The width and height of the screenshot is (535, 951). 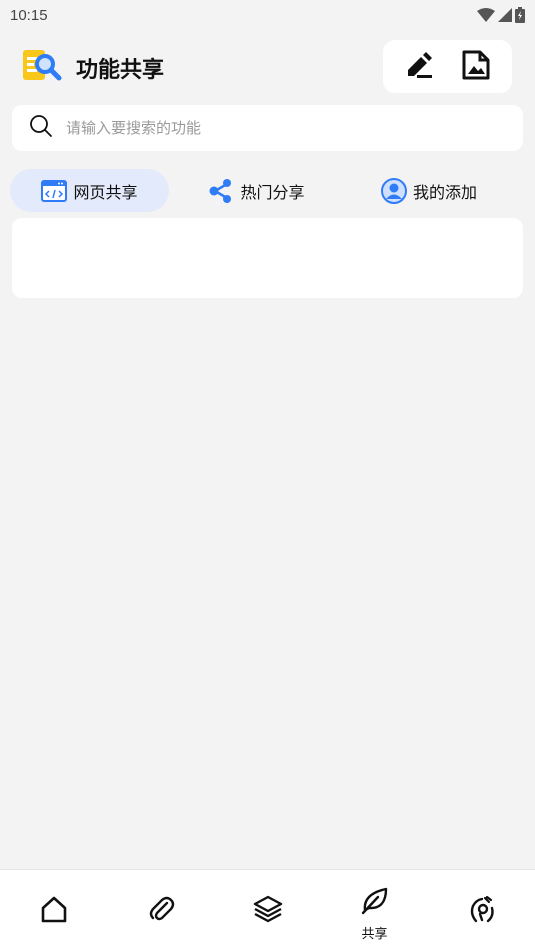 What do you see at coordinates (374, 934) in the screenshot?
I see `nav-label: 共享` at bounding box center [374, 934].